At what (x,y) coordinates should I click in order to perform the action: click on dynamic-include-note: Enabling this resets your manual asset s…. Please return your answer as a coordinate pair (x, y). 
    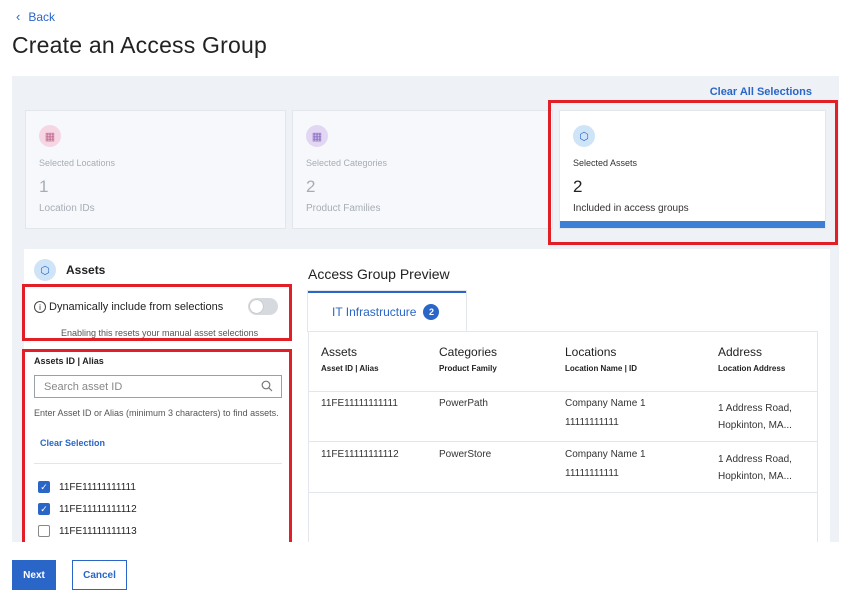
    Looking at the image, I should click on (160, 333).